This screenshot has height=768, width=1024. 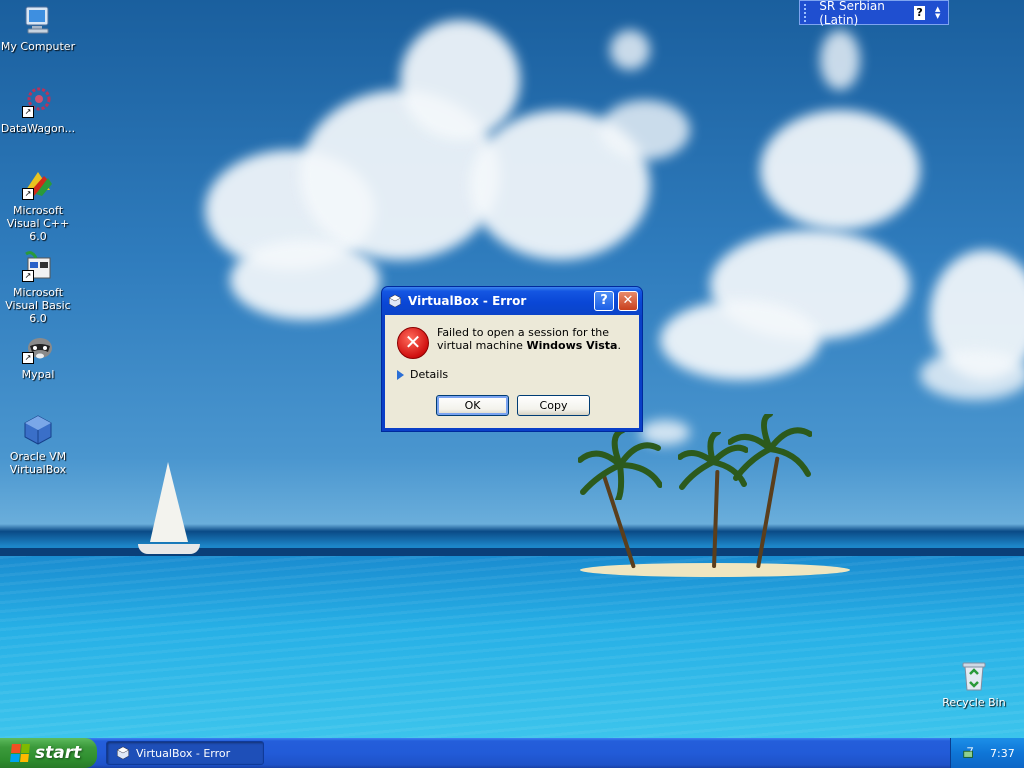 What do you see at coordinates (974, 676) in the screenshot?
I see `recycle-bin-icon` at bounding box center [974, 676].